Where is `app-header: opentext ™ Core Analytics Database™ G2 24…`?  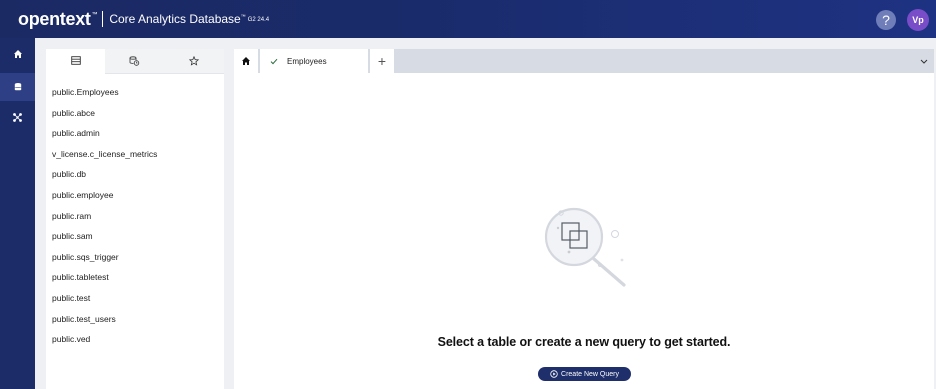 app-header: opentext ™ Core Analytics Database™ G2 24… is located at coordinates (468, 19).